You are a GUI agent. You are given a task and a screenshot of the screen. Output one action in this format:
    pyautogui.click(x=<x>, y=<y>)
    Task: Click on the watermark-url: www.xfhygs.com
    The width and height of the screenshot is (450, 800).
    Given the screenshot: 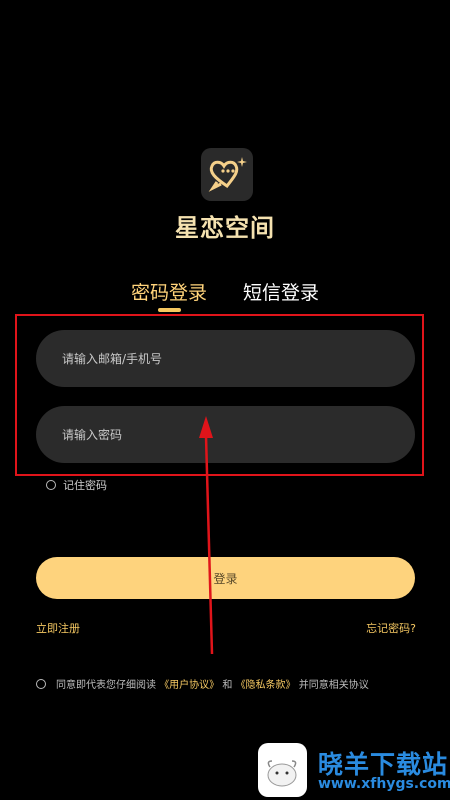 What is the action you would take?
    pyautogui.click(x=384, y=784)
    